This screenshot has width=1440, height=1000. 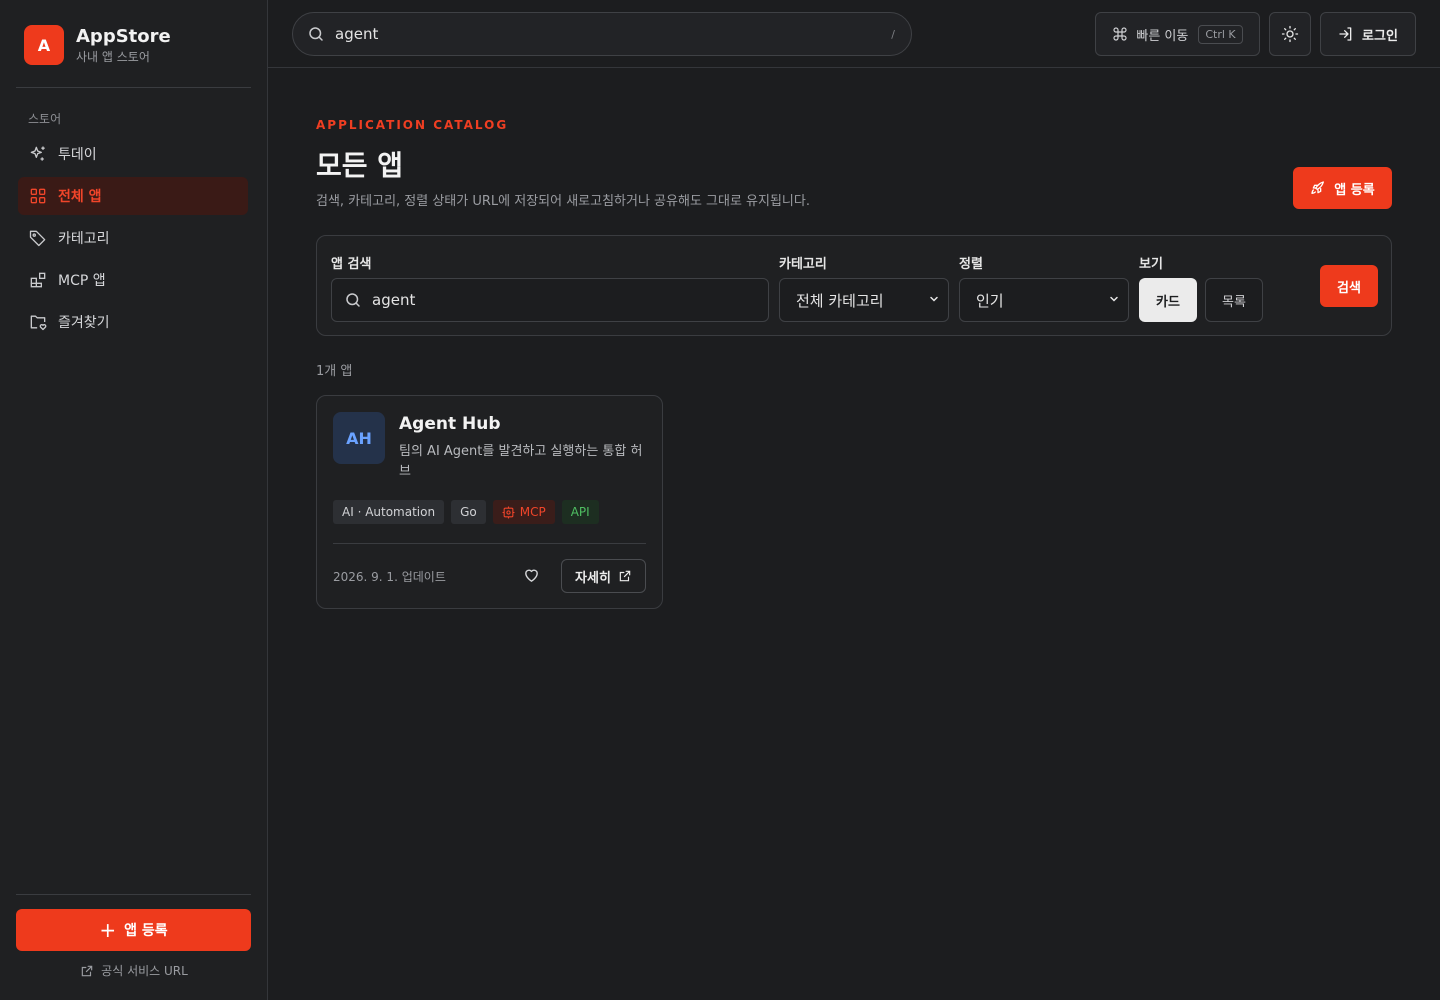 I want to click on app-tags: AI · Automation Go MCP API, so click(x=469, y=512).